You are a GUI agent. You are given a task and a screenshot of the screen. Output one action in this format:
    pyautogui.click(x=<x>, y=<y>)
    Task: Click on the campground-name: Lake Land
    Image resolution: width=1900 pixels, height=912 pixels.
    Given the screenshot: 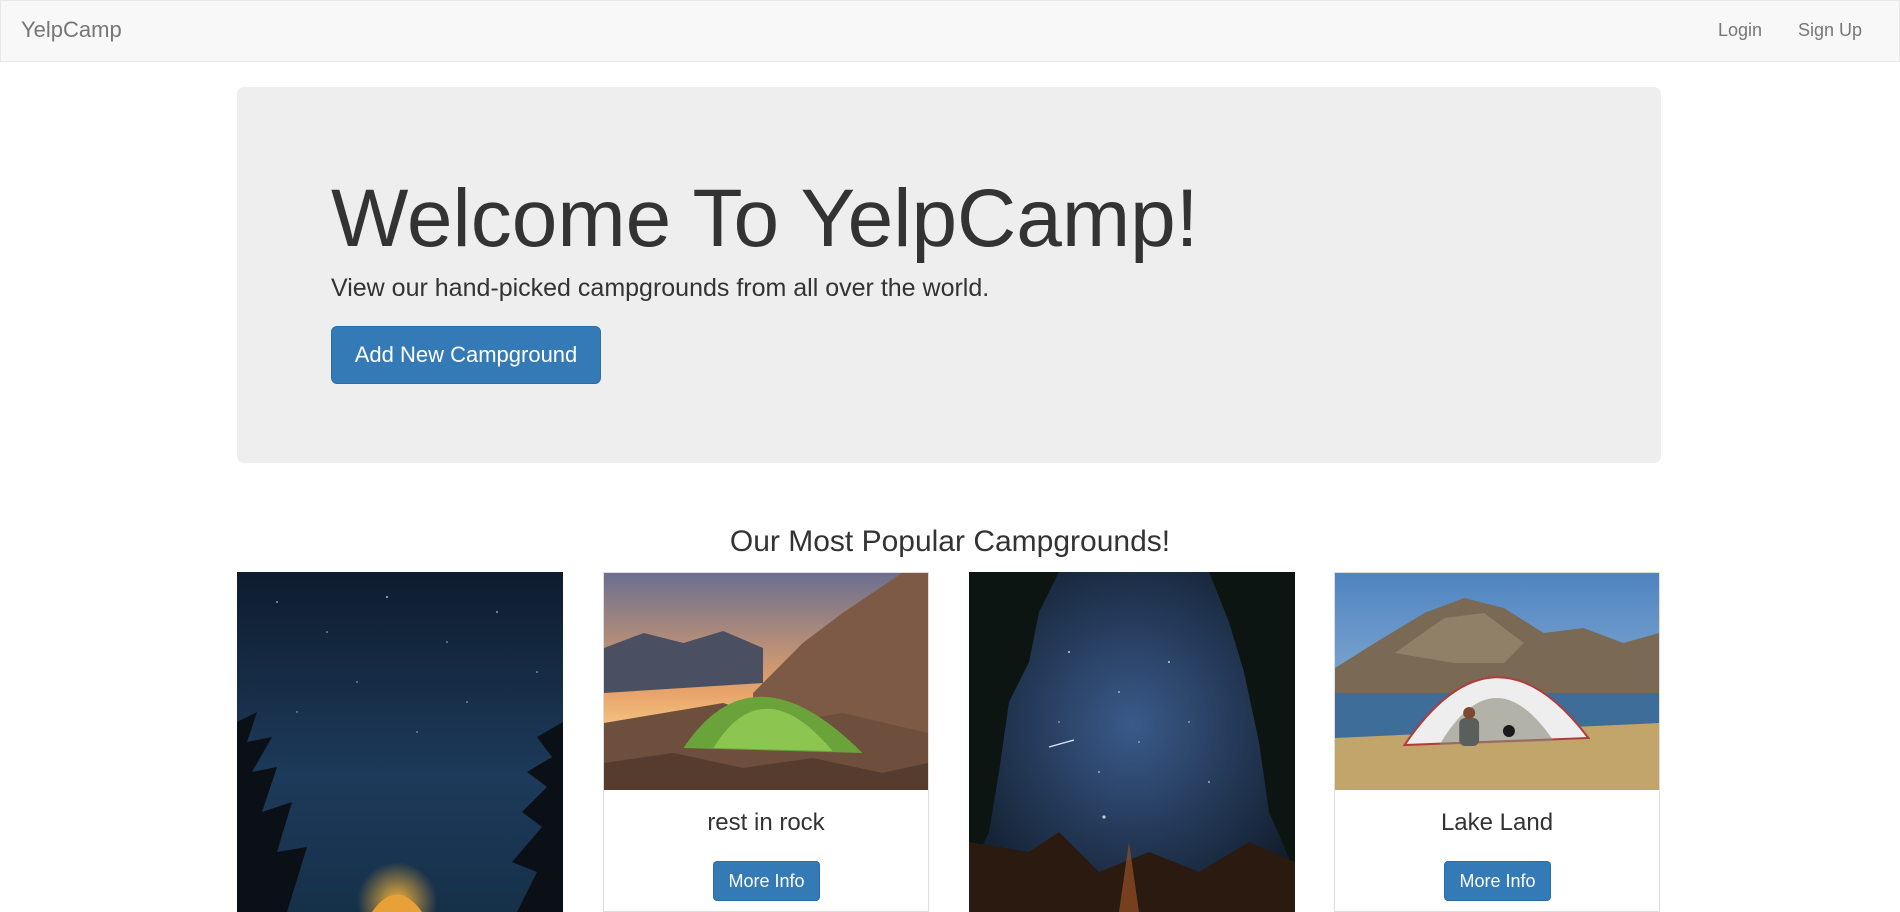 What is the action you would take?
    pyautogui.click(x=1497, y=822)
    